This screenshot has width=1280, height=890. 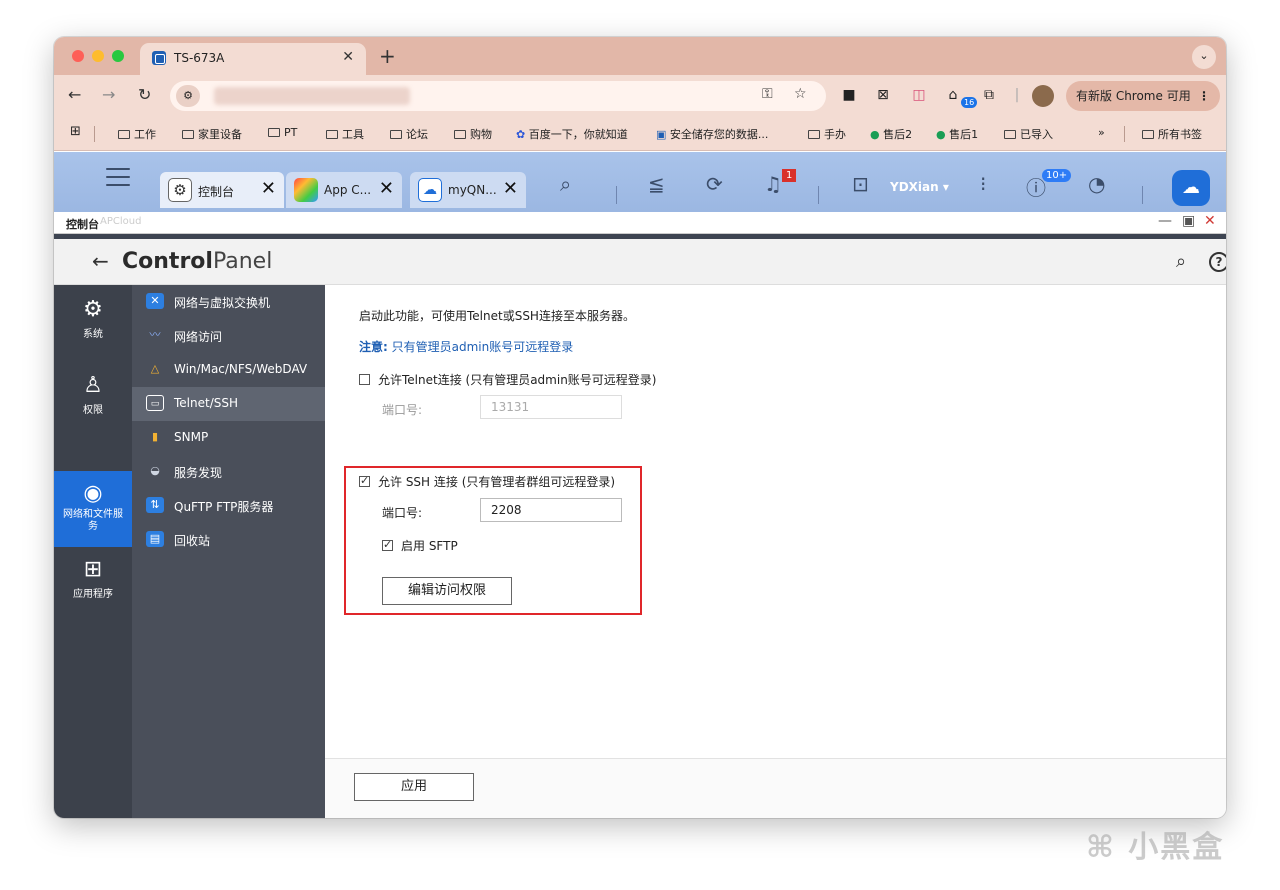 I want to click on bookmark-folder: 工具, so click(x=345, y=134).